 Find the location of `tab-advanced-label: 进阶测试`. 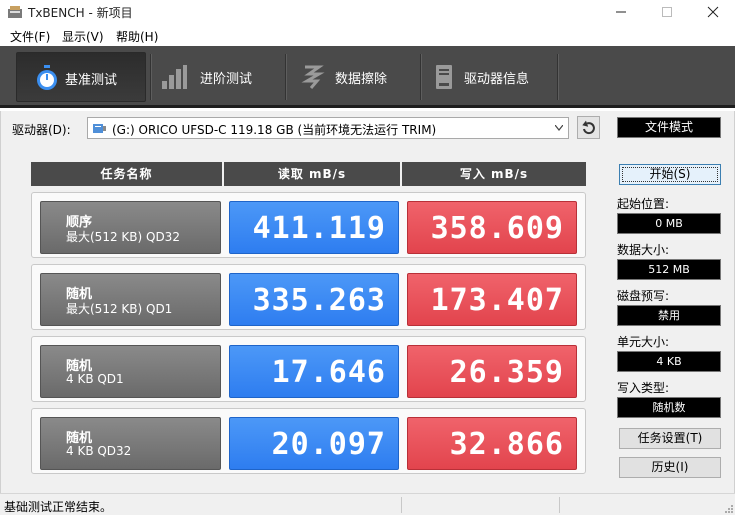

tab-advanced-label: 进阶测试 is located at coordinates (226, 79).